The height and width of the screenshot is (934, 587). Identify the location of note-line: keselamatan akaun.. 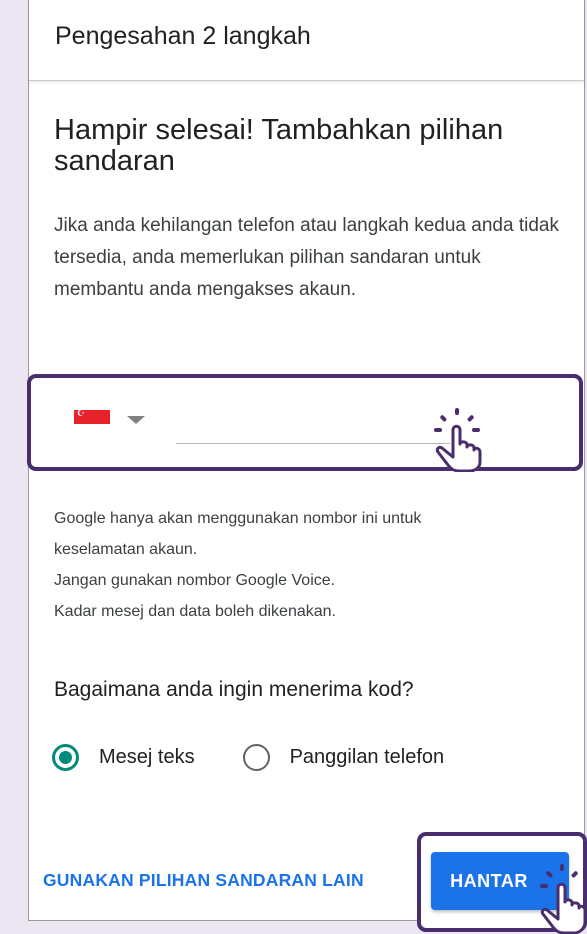
(126, 549).